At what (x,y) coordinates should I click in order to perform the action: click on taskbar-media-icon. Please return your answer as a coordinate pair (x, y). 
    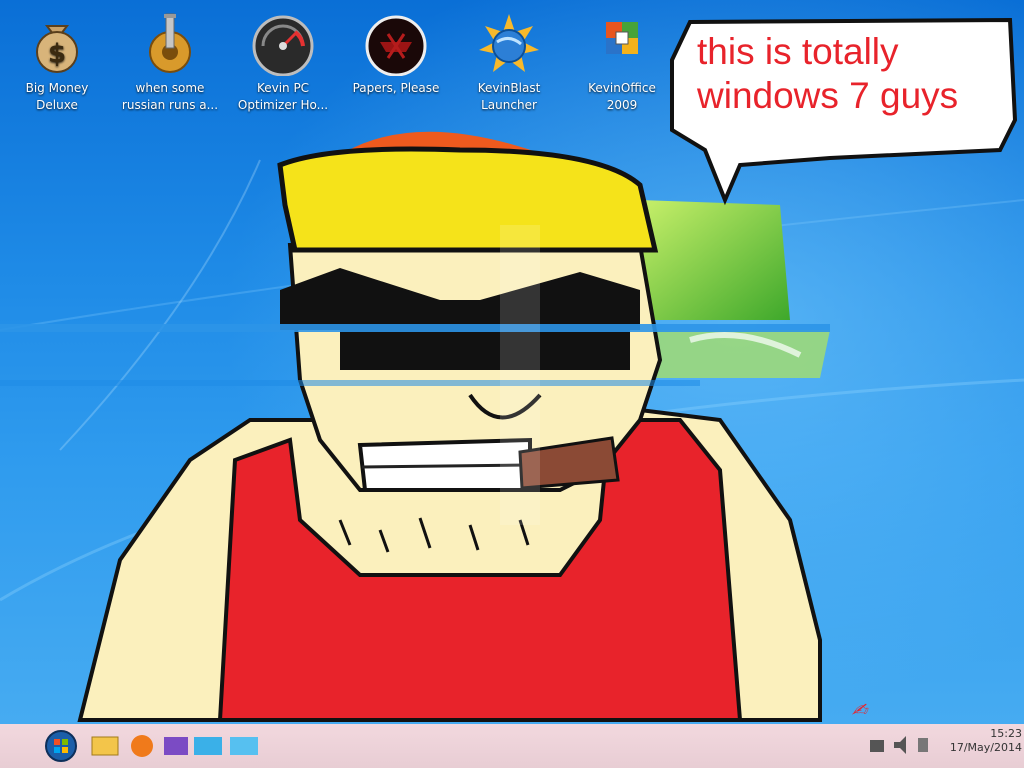
    Looking at the image, I should click on (176, 746).